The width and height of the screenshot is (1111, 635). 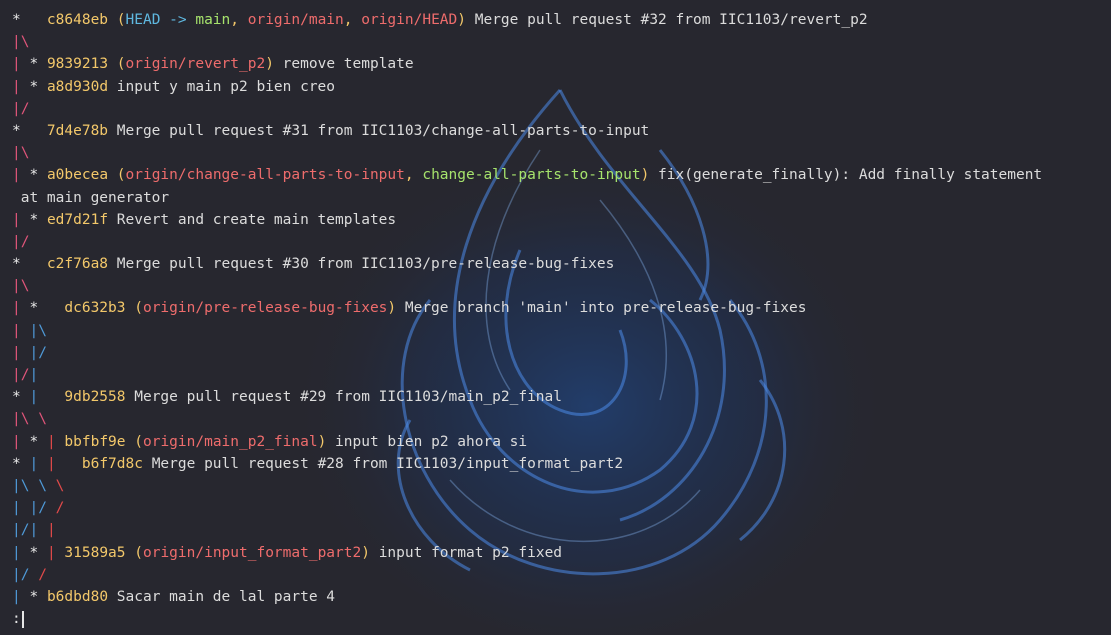 I want to click on remote-branch-ref: origin/input_format_part2, so click(x=252, y=552).